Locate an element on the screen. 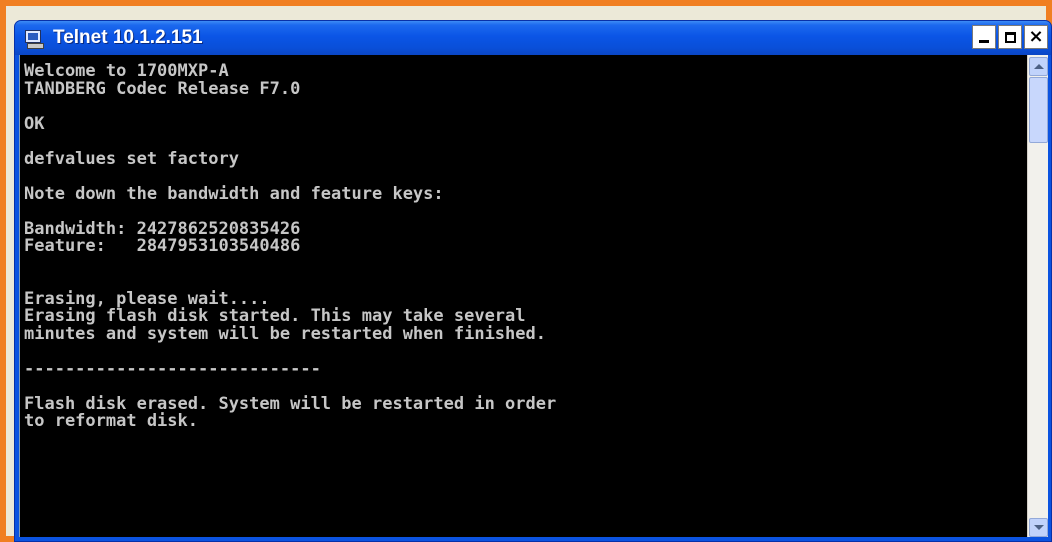  maximize-button is located at coordinates (1010, 37).